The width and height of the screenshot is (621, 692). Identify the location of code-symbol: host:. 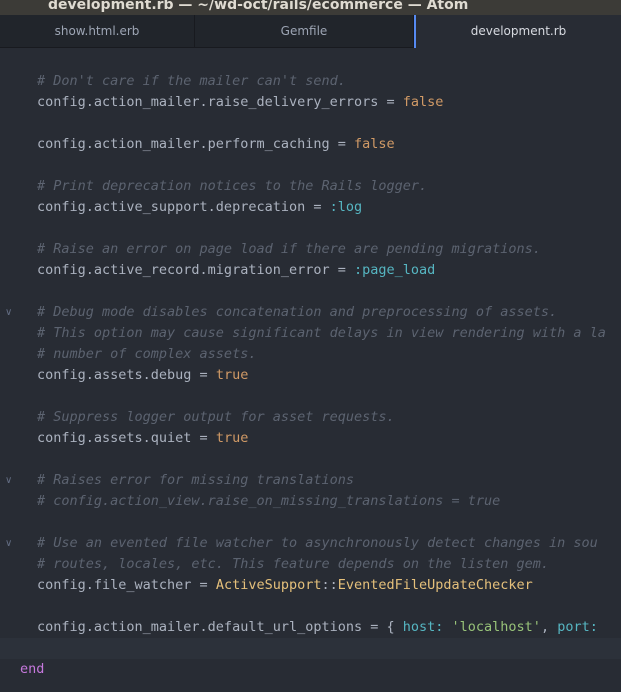
(423, 627).